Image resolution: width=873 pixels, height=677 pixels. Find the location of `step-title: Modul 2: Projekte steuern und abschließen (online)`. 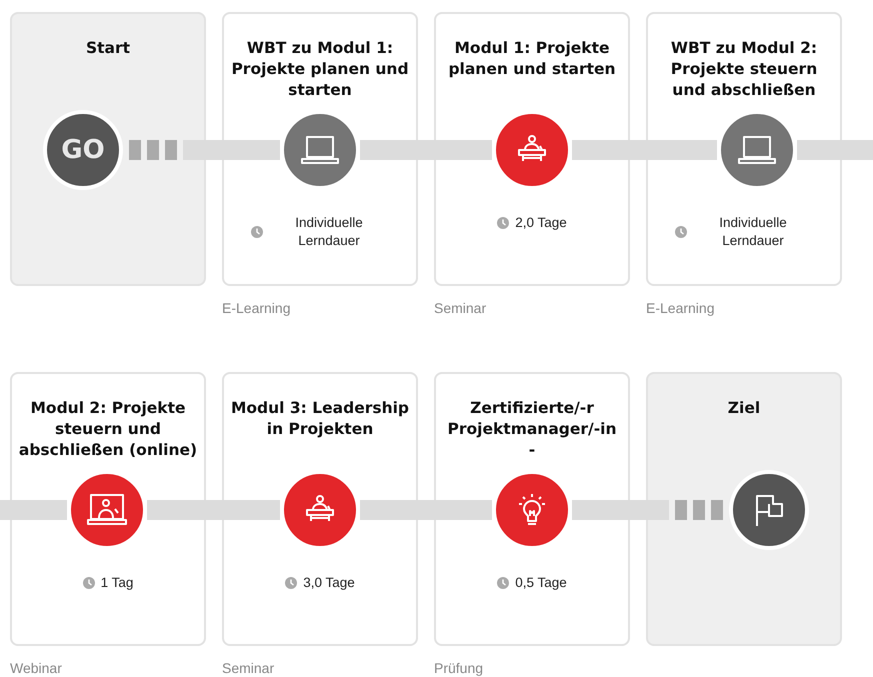

step-title: Modul 2: Projekte steuern und abschließen (online) is located at coordinates (108, 429).